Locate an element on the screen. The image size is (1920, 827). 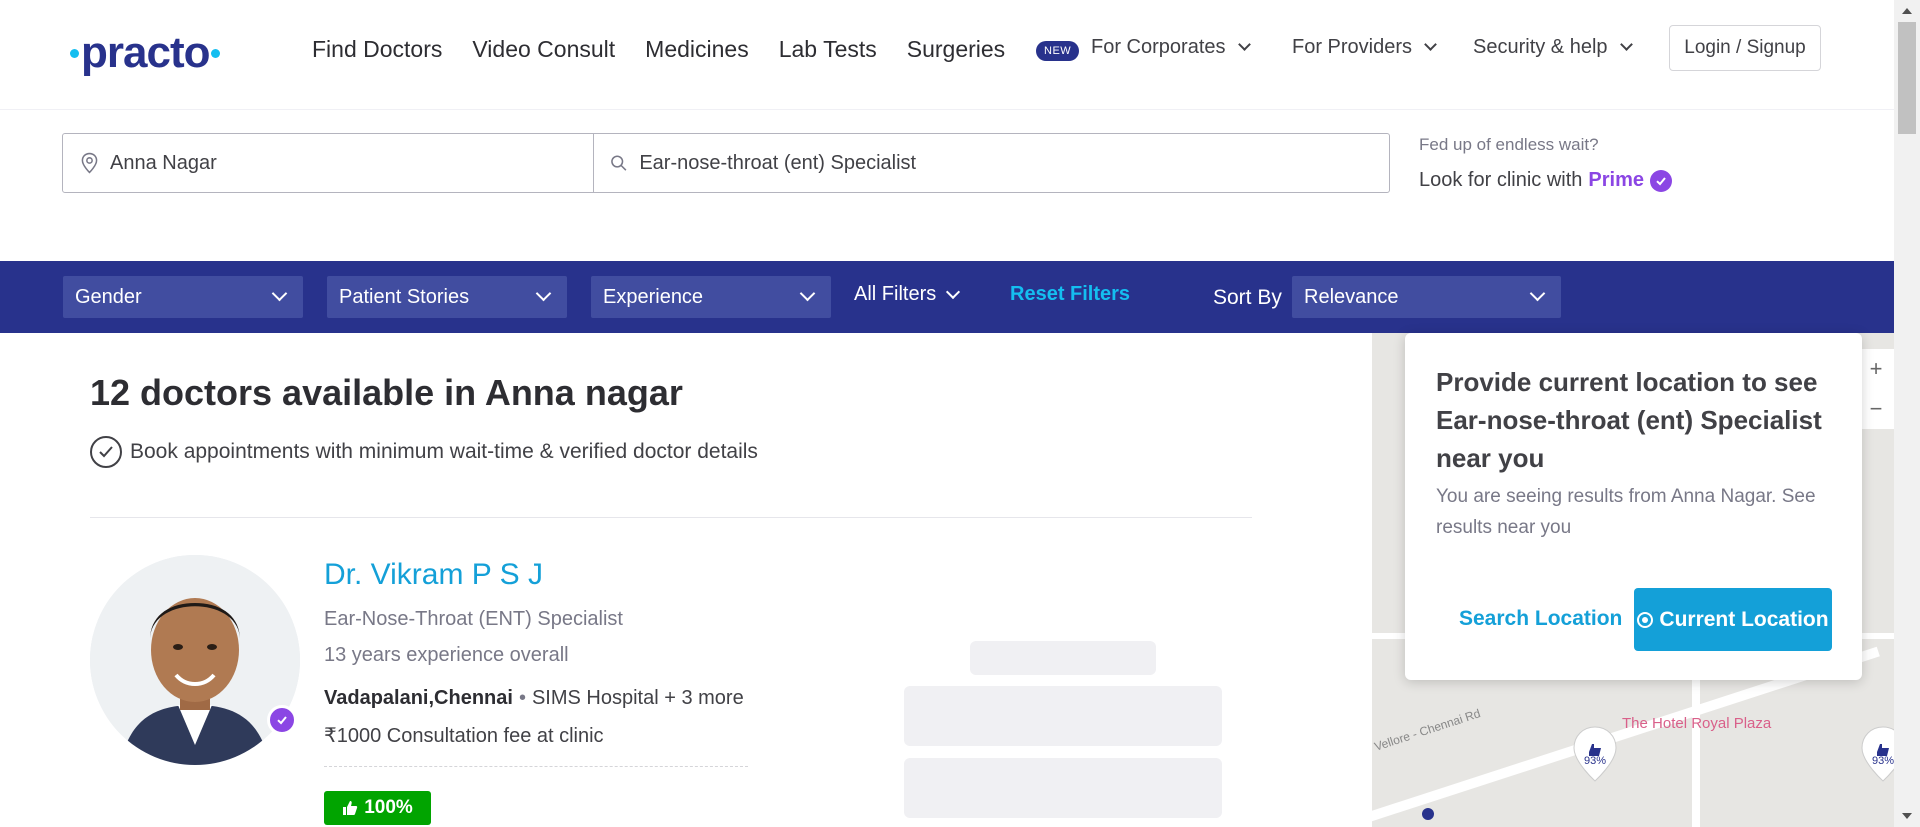
prime-promo-text: Look for clinic with is located at coordinates (1501, 180).